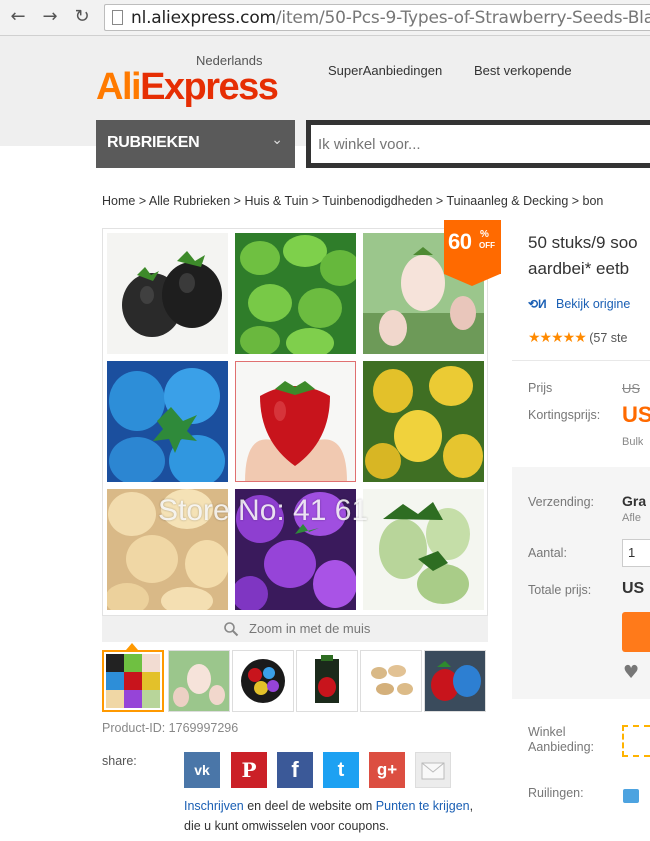 This screenshot has width=650, height=841. Describe the element at coordinates (385, 70) in the screenshot. I see `nav-superaanbiedingen: SuperAanbiedingen` at that location.